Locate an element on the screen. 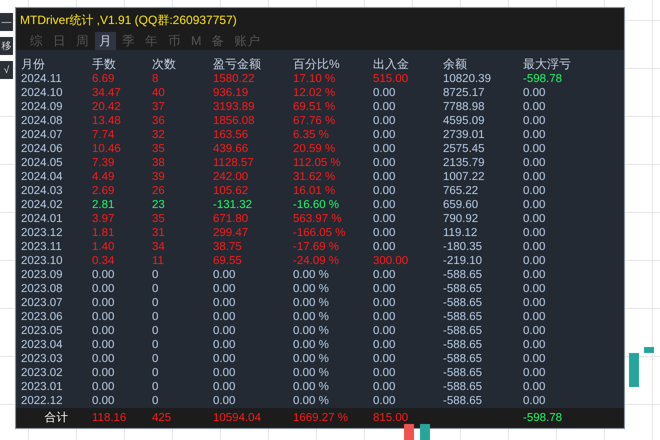 The width and height of the screenshot is (660, 440). table-cell-text: 10.46 is located at coordinates (107, 149).